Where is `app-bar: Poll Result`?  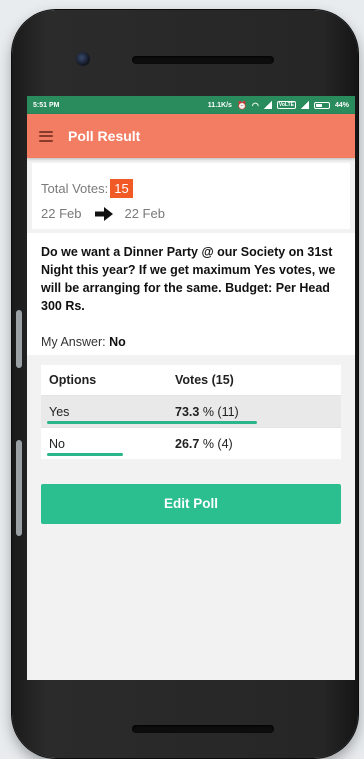 app-bar: Poll Result is located at coordinates (191, 136).